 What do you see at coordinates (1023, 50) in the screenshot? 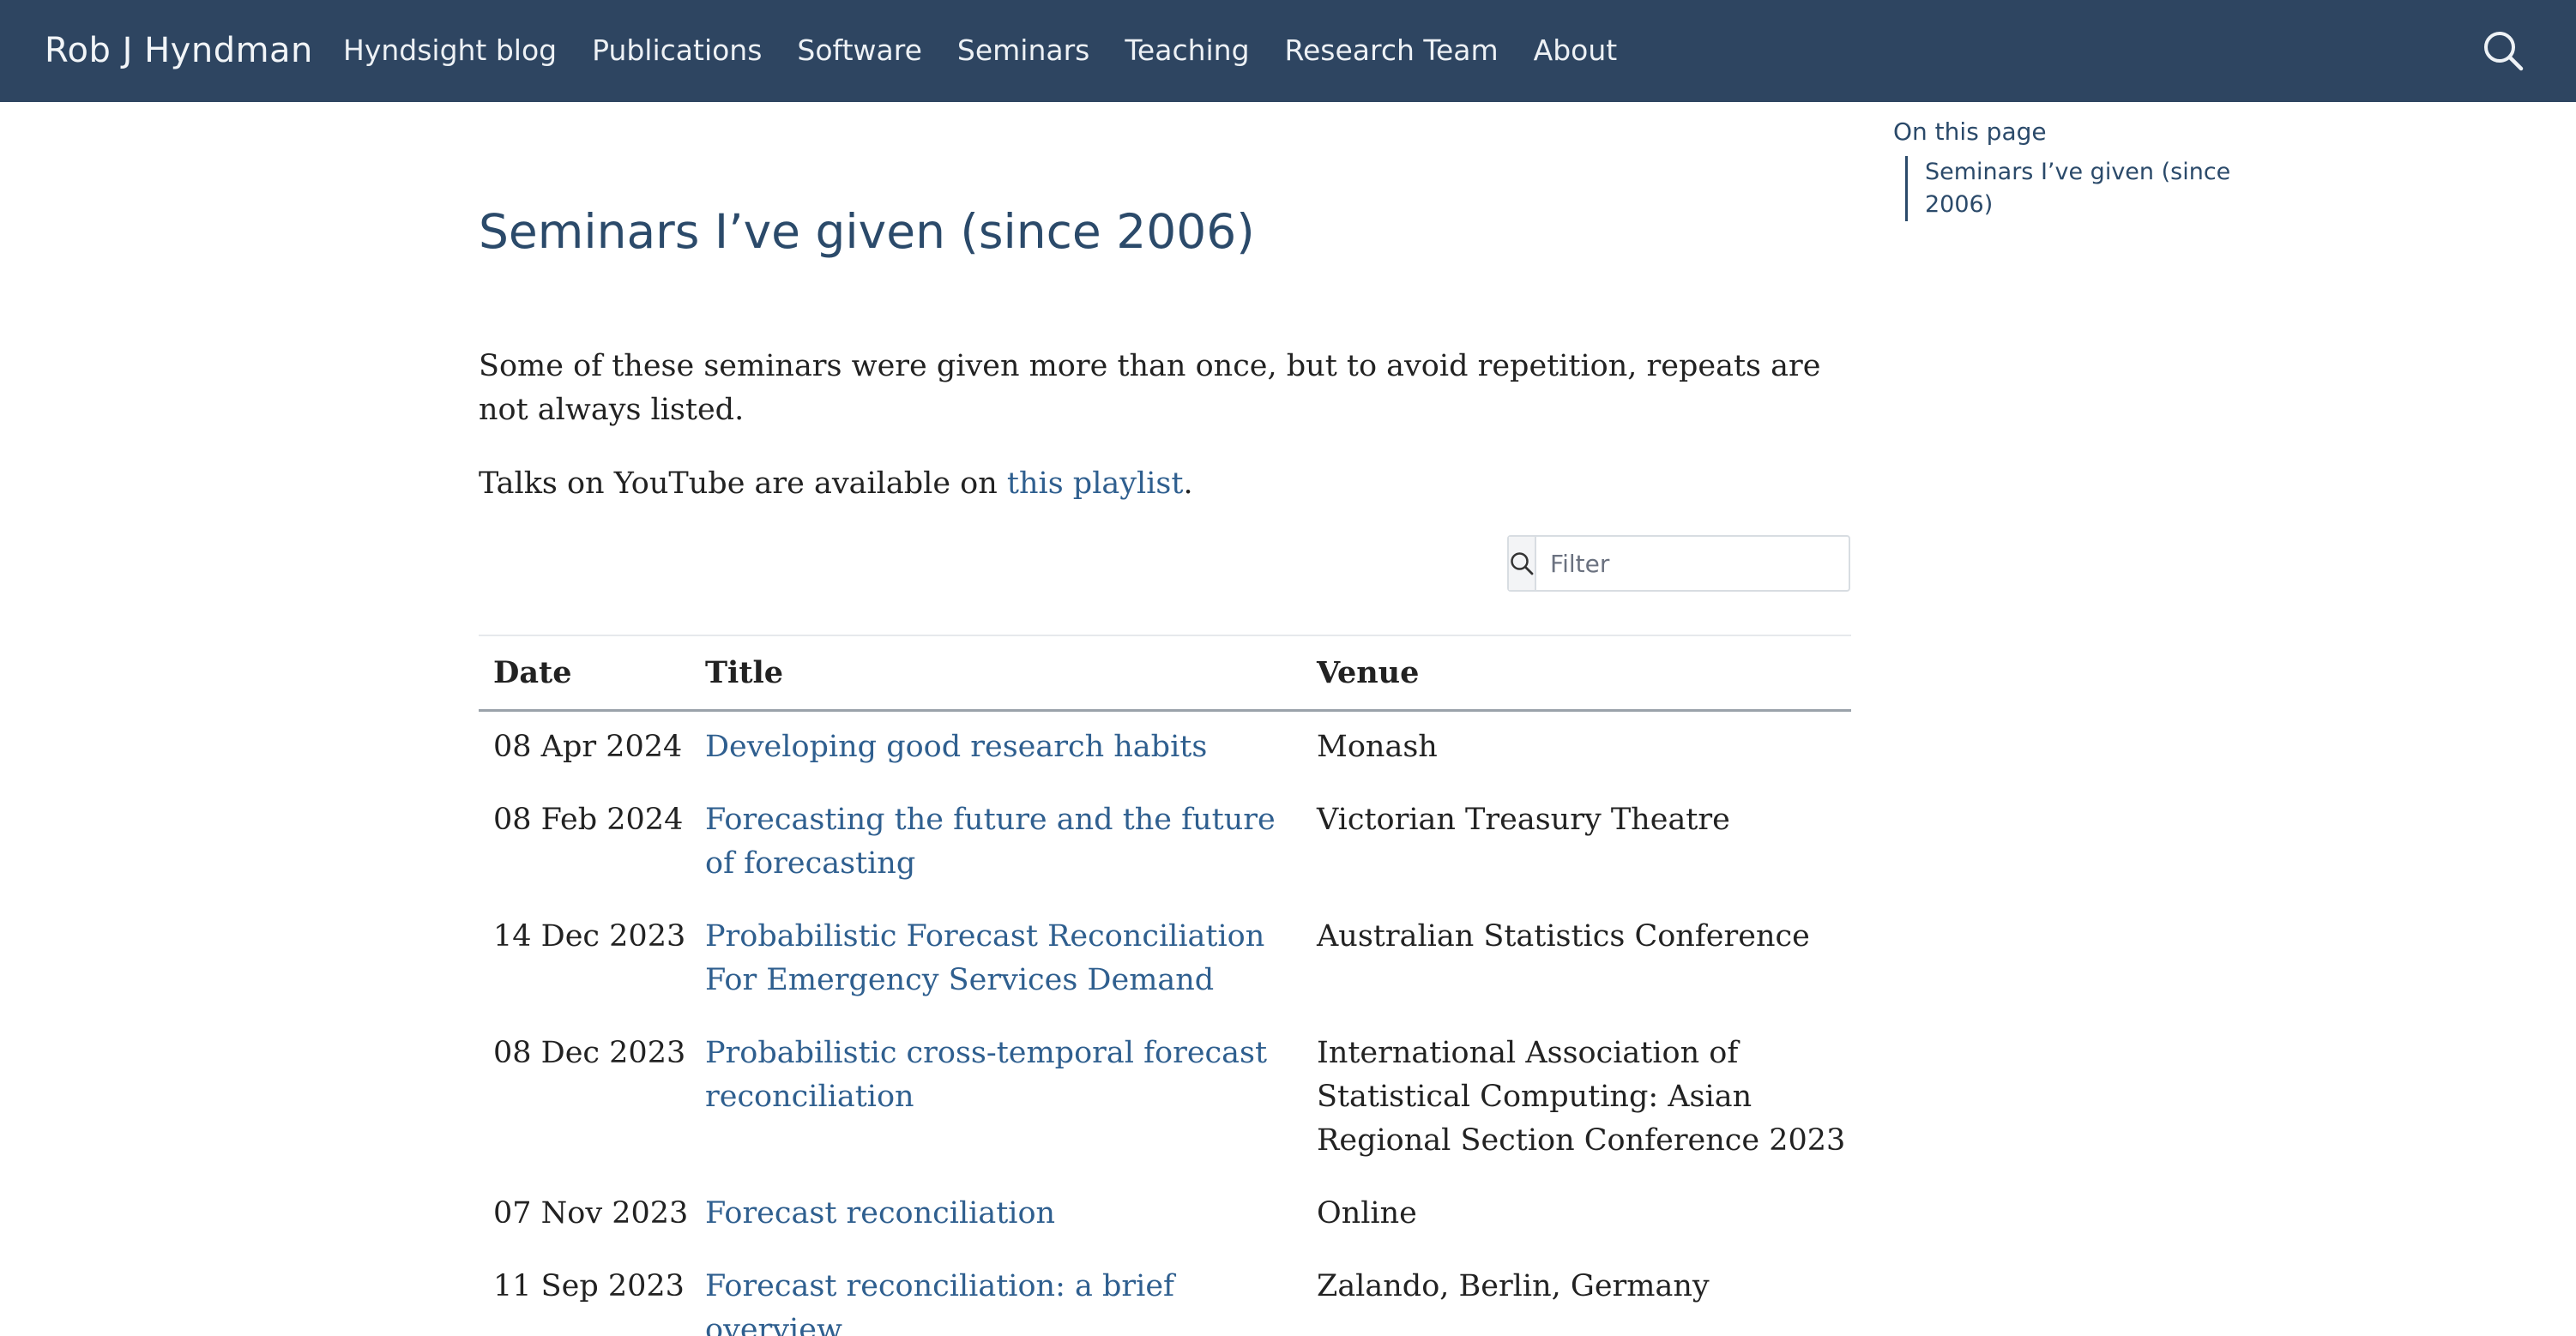
I see `nav-item-seminars: Seminars` at bounding box center [1023, 50].